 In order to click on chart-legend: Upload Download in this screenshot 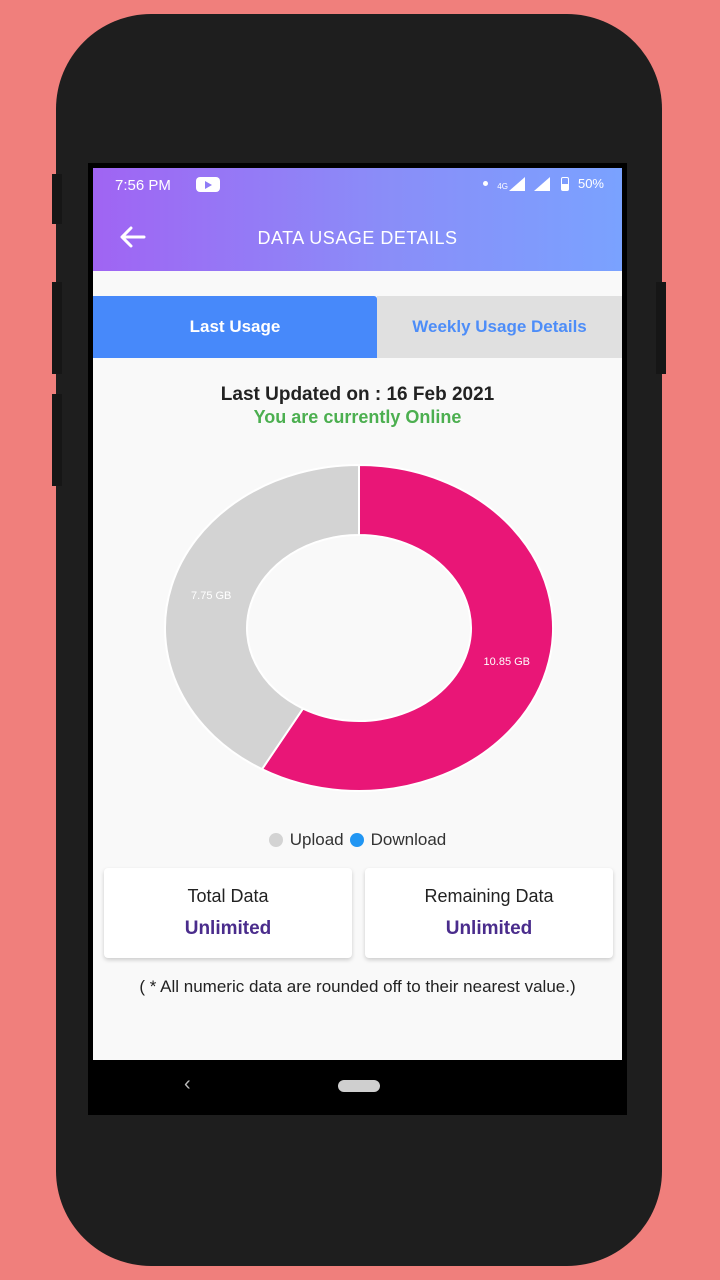, I will do `click(357, 840)`.